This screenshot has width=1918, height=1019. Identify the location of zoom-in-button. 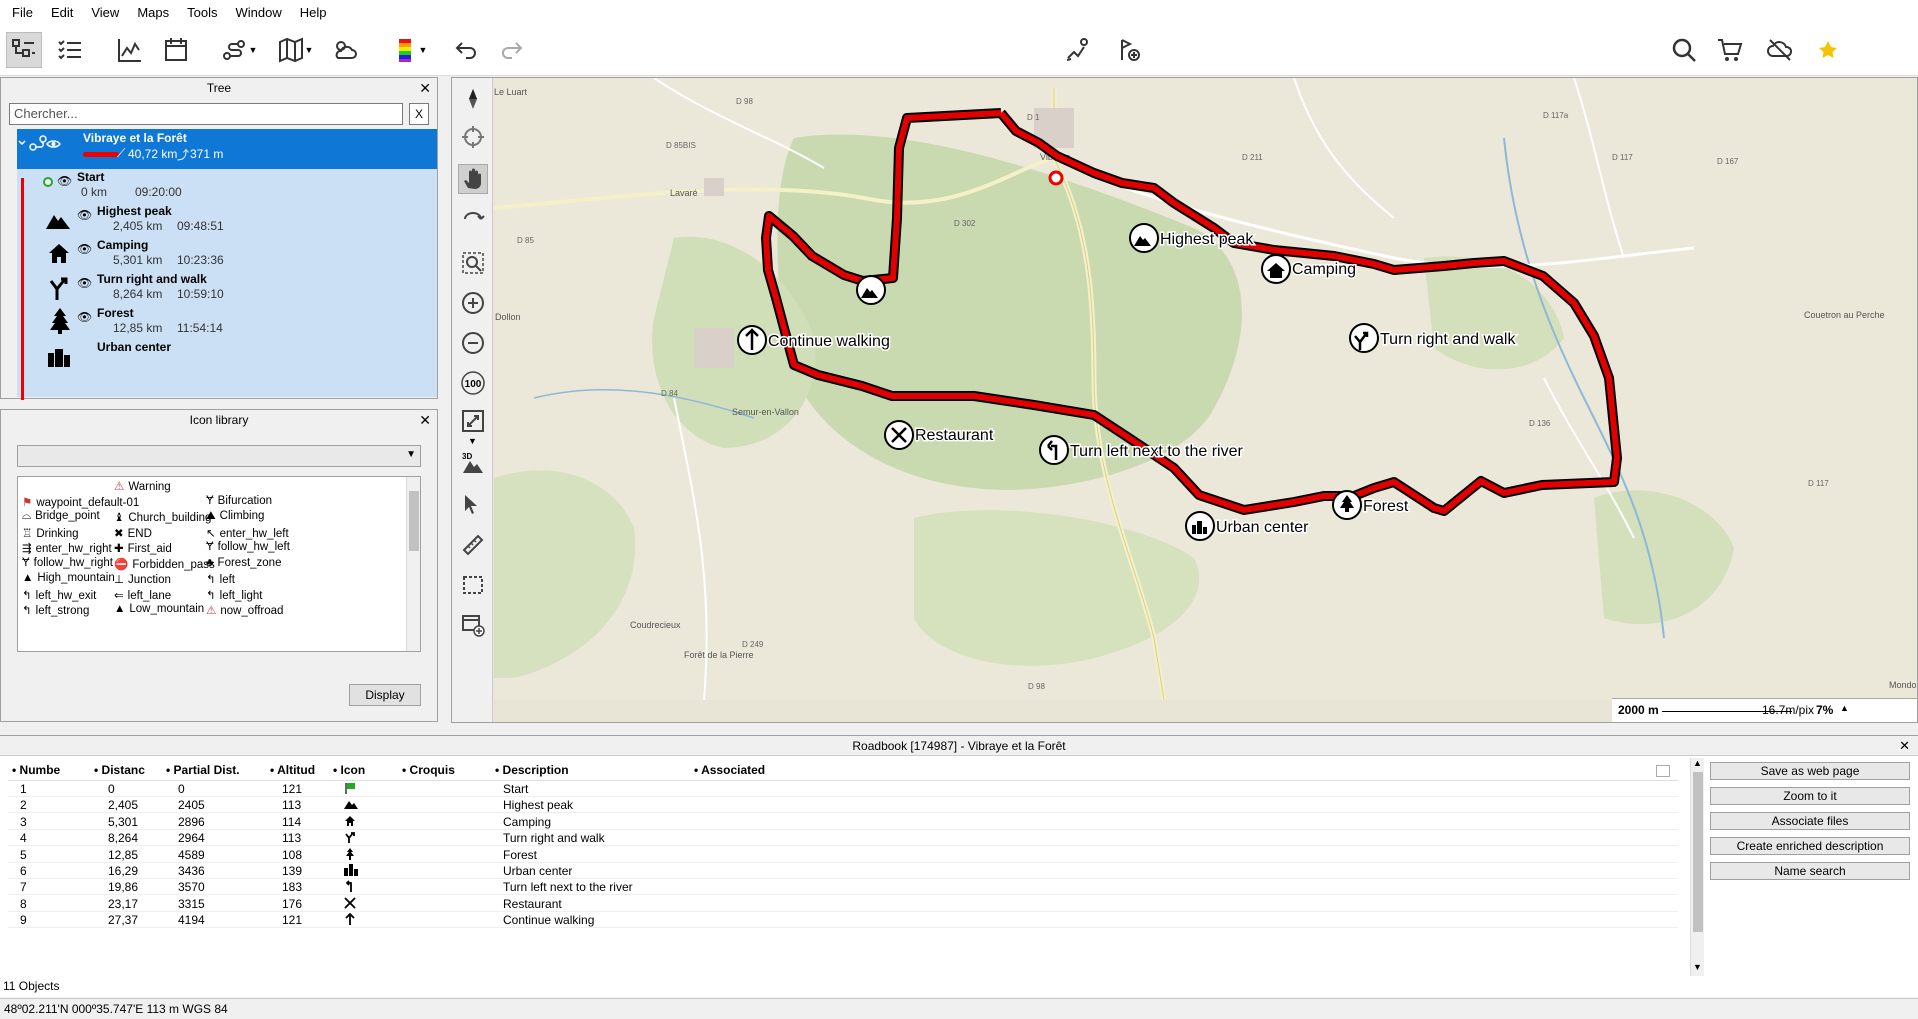
(473, 303).